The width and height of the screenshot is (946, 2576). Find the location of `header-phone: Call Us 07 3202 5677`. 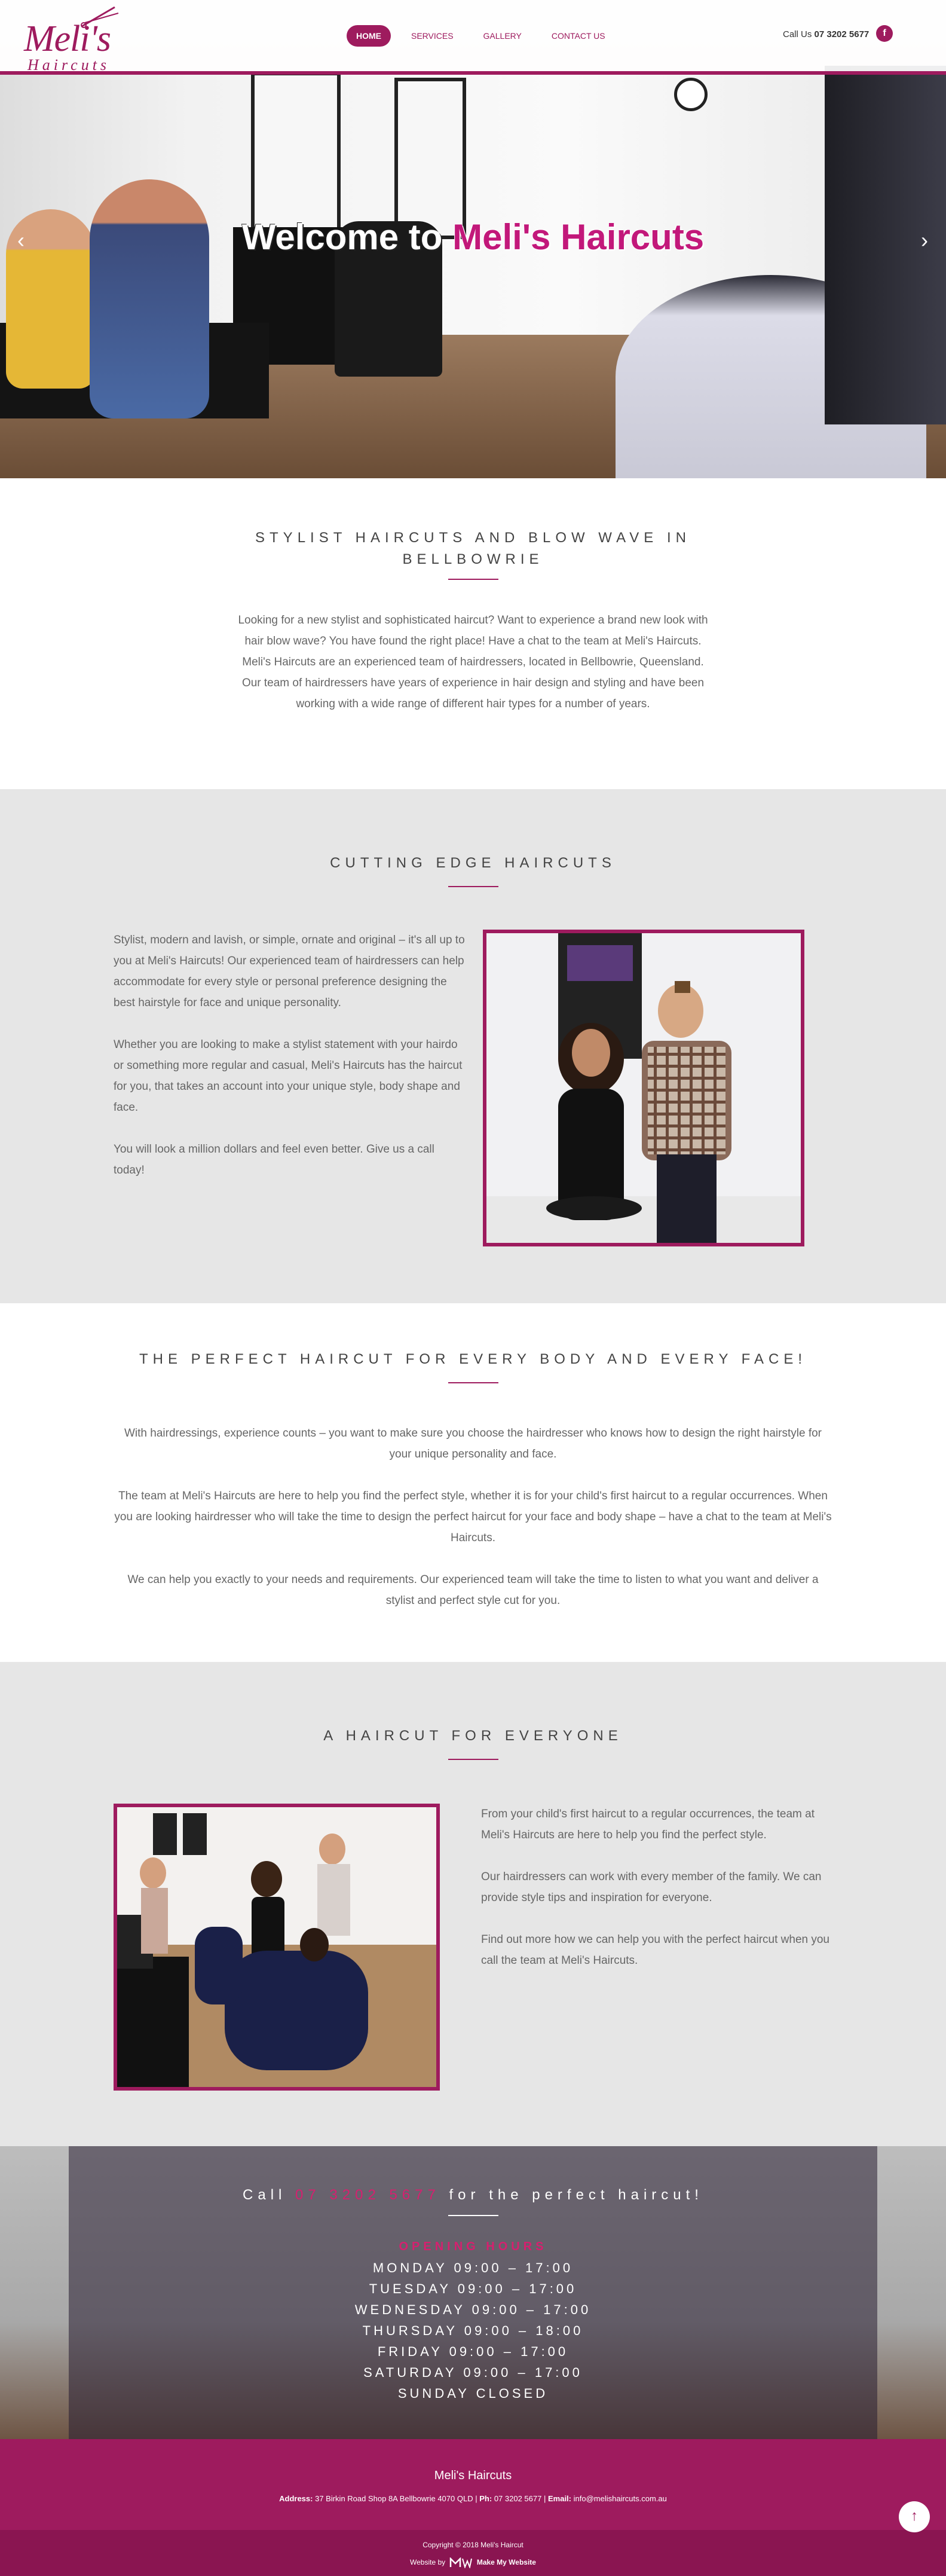

header-phone: Call Us 07 3202 5677 is located at coordinates (826, 34).